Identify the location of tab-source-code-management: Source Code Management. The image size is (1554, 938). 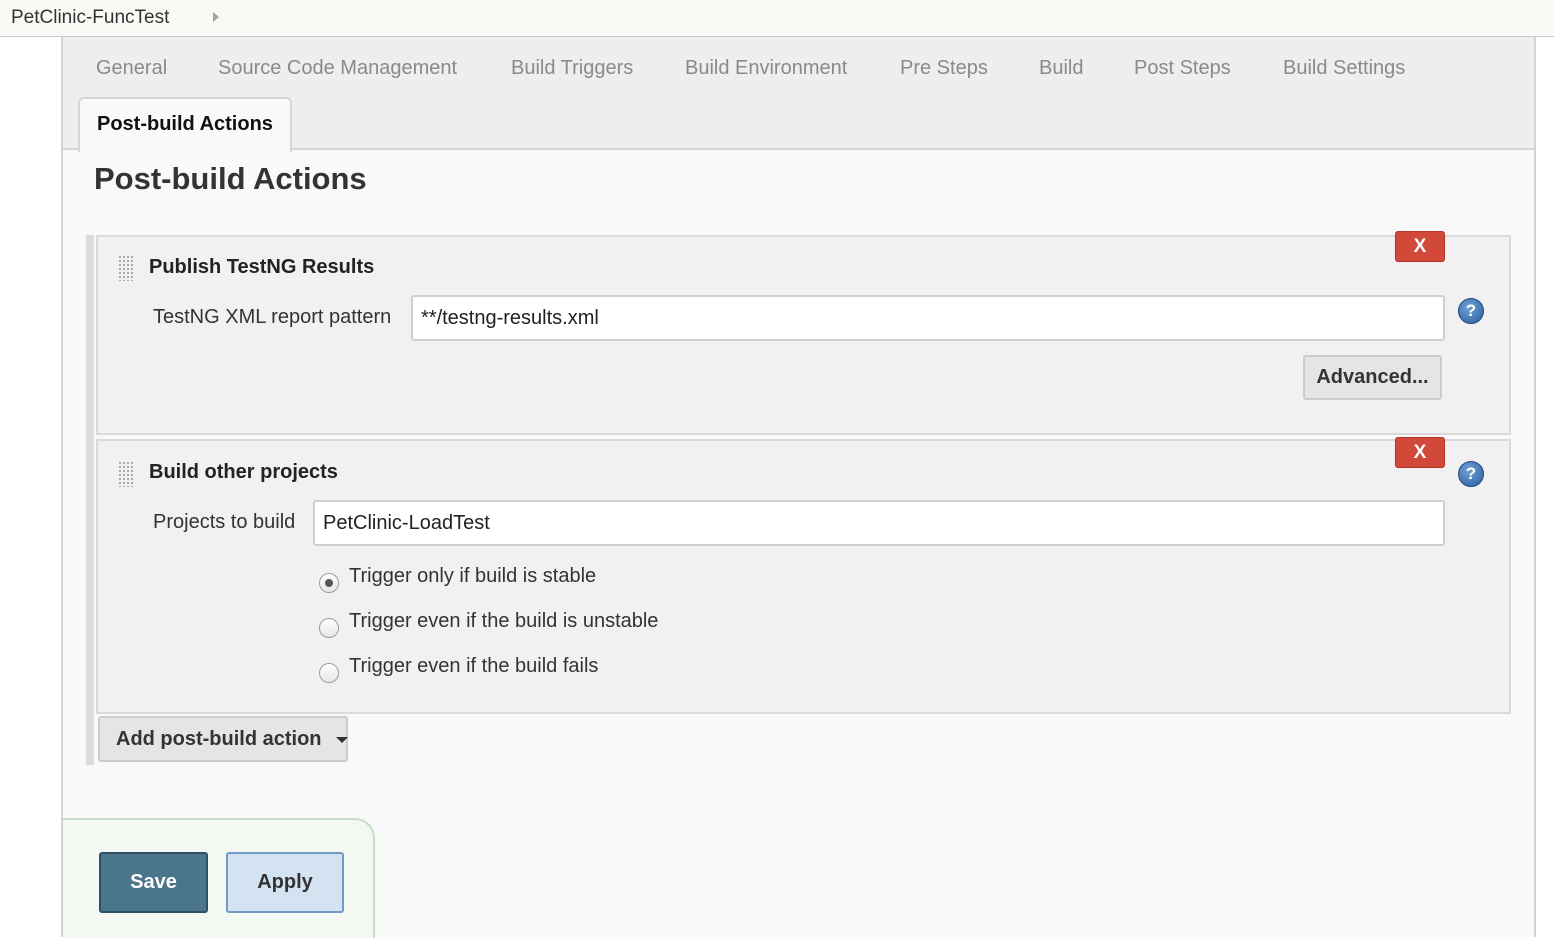
(337, 68).